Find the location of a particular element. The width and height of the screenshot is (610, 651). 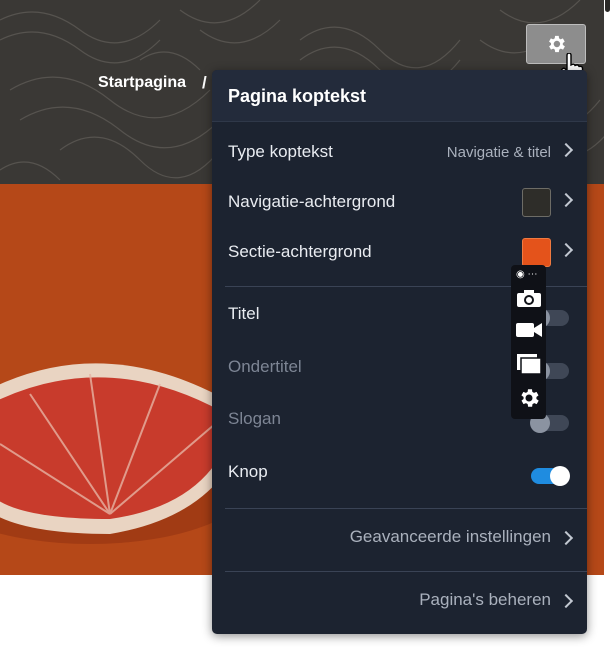

manage-pages-label: Pagina's beheren is located at coordinates (485, 599).